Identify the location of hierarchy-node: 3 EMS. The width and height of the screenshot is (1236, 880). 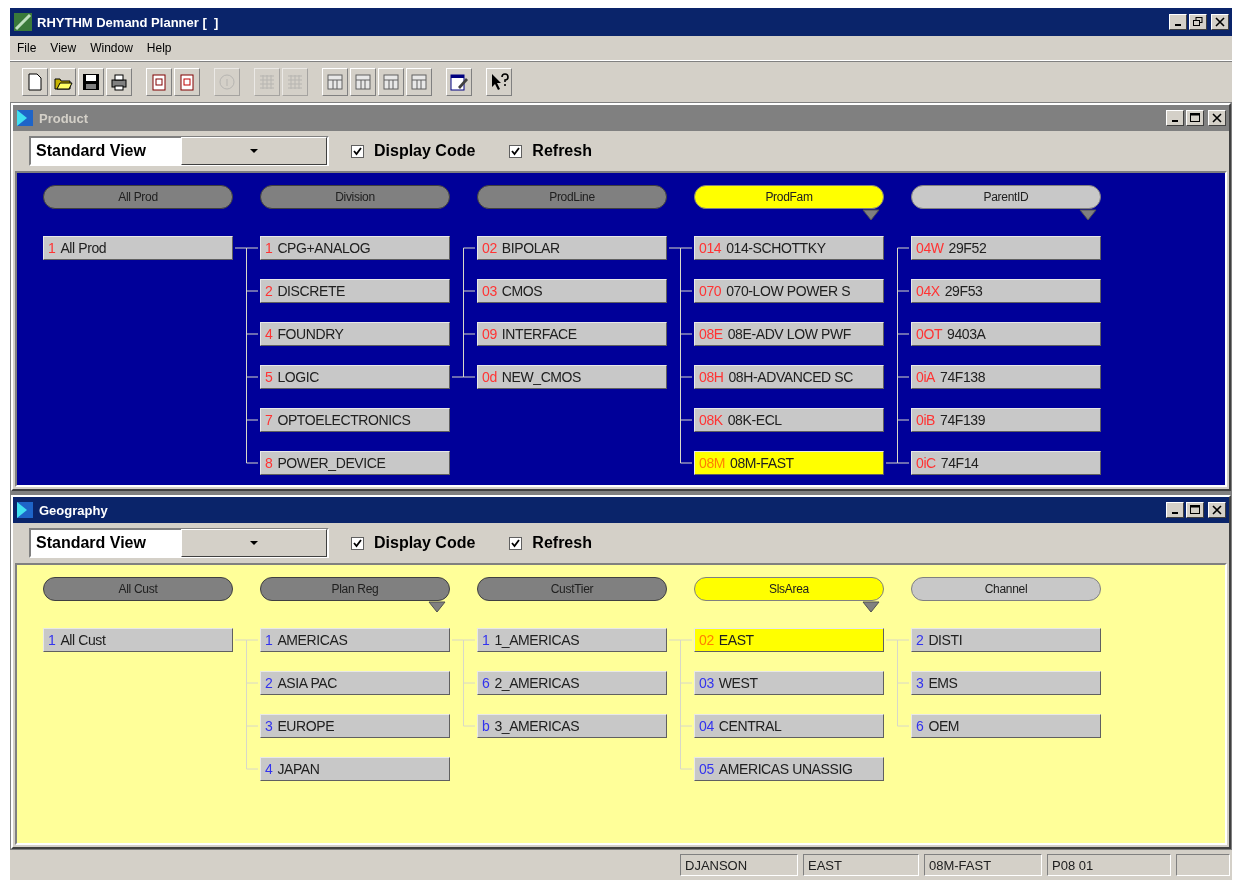
(1006, 683).